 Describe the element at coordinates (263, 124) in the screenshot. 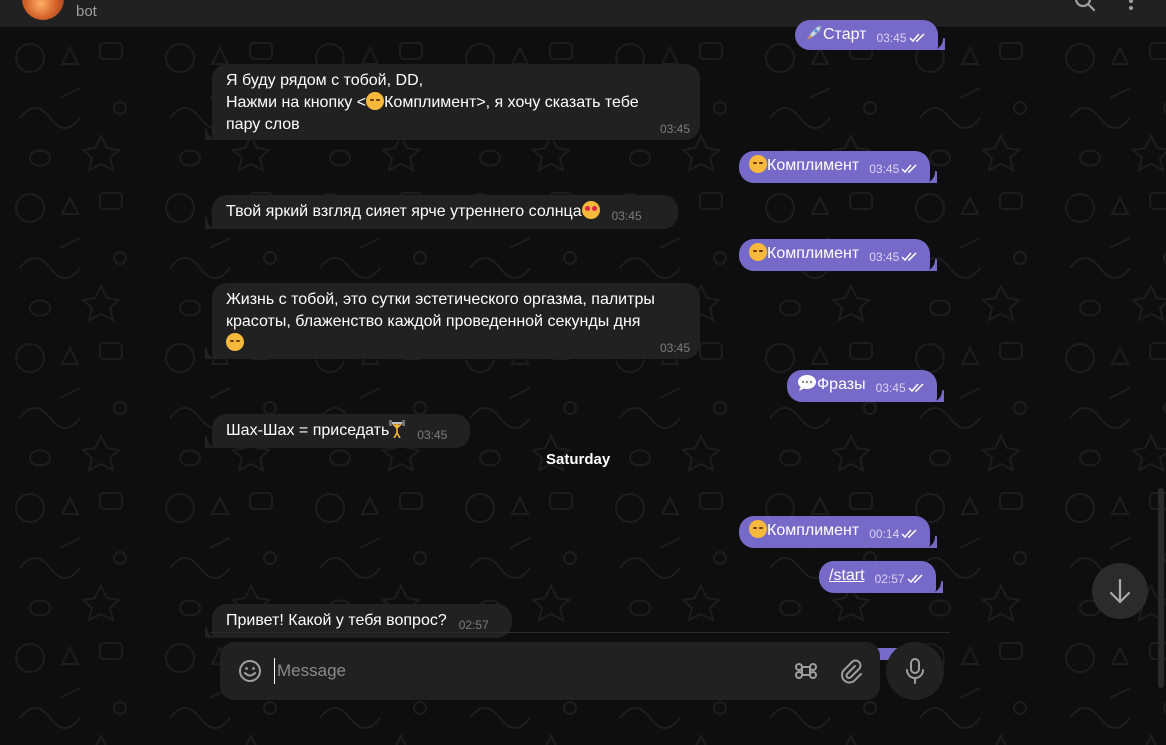

I see `message-line: пару слов` at that location.